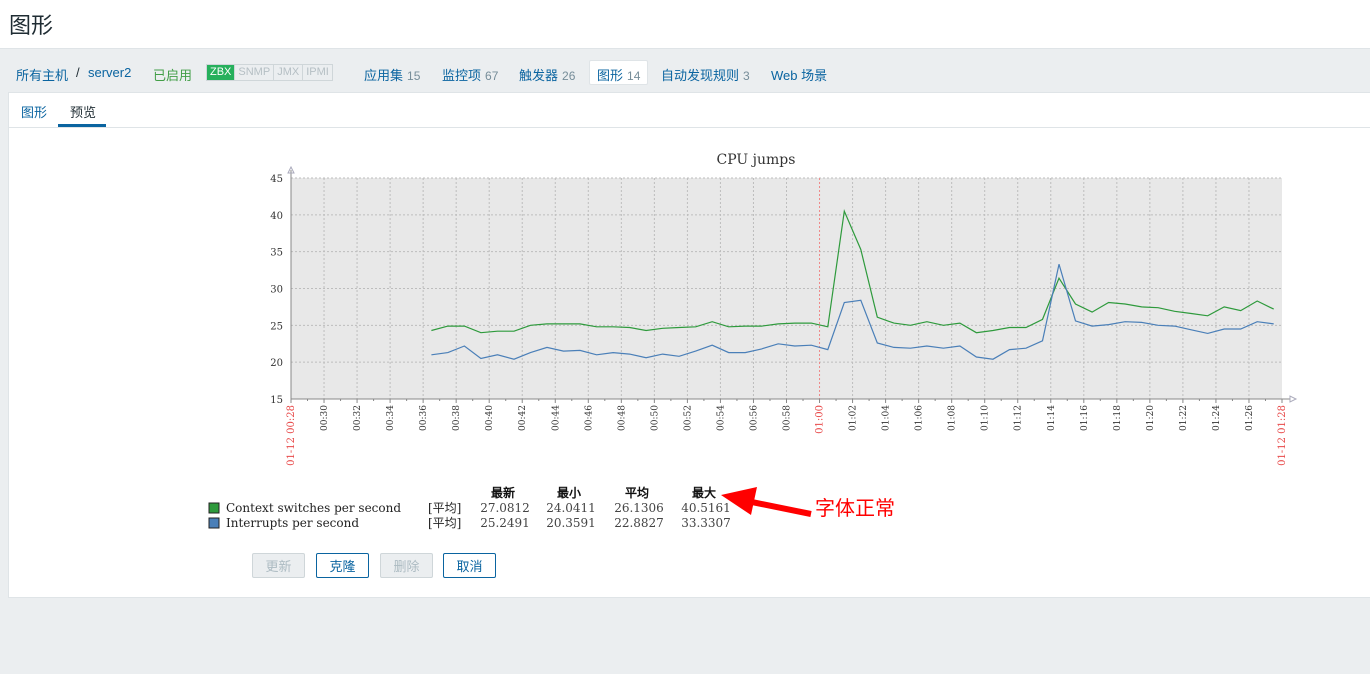 This screenshot has height=674, width=1370. I want to click on x-tick-label: 00:40, so click(490, 418).